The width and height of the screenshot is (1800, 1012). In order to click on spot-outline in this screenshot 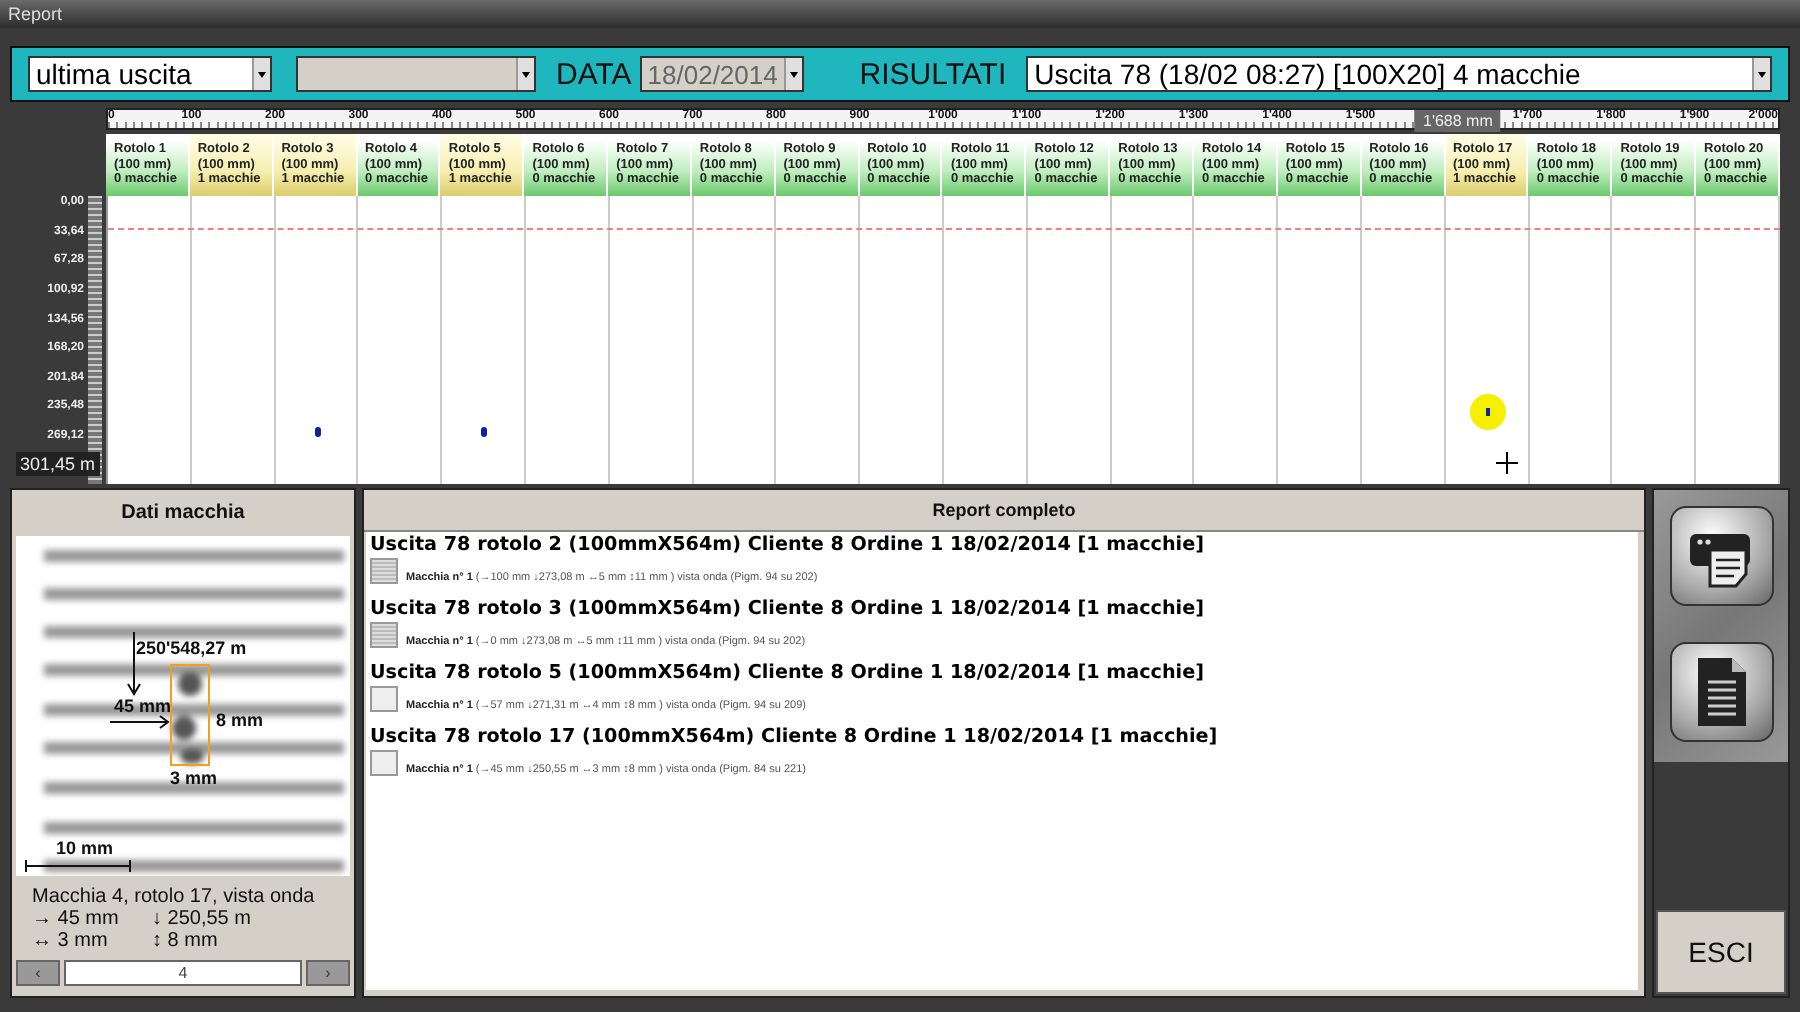, I will do `click(190, 715)`.